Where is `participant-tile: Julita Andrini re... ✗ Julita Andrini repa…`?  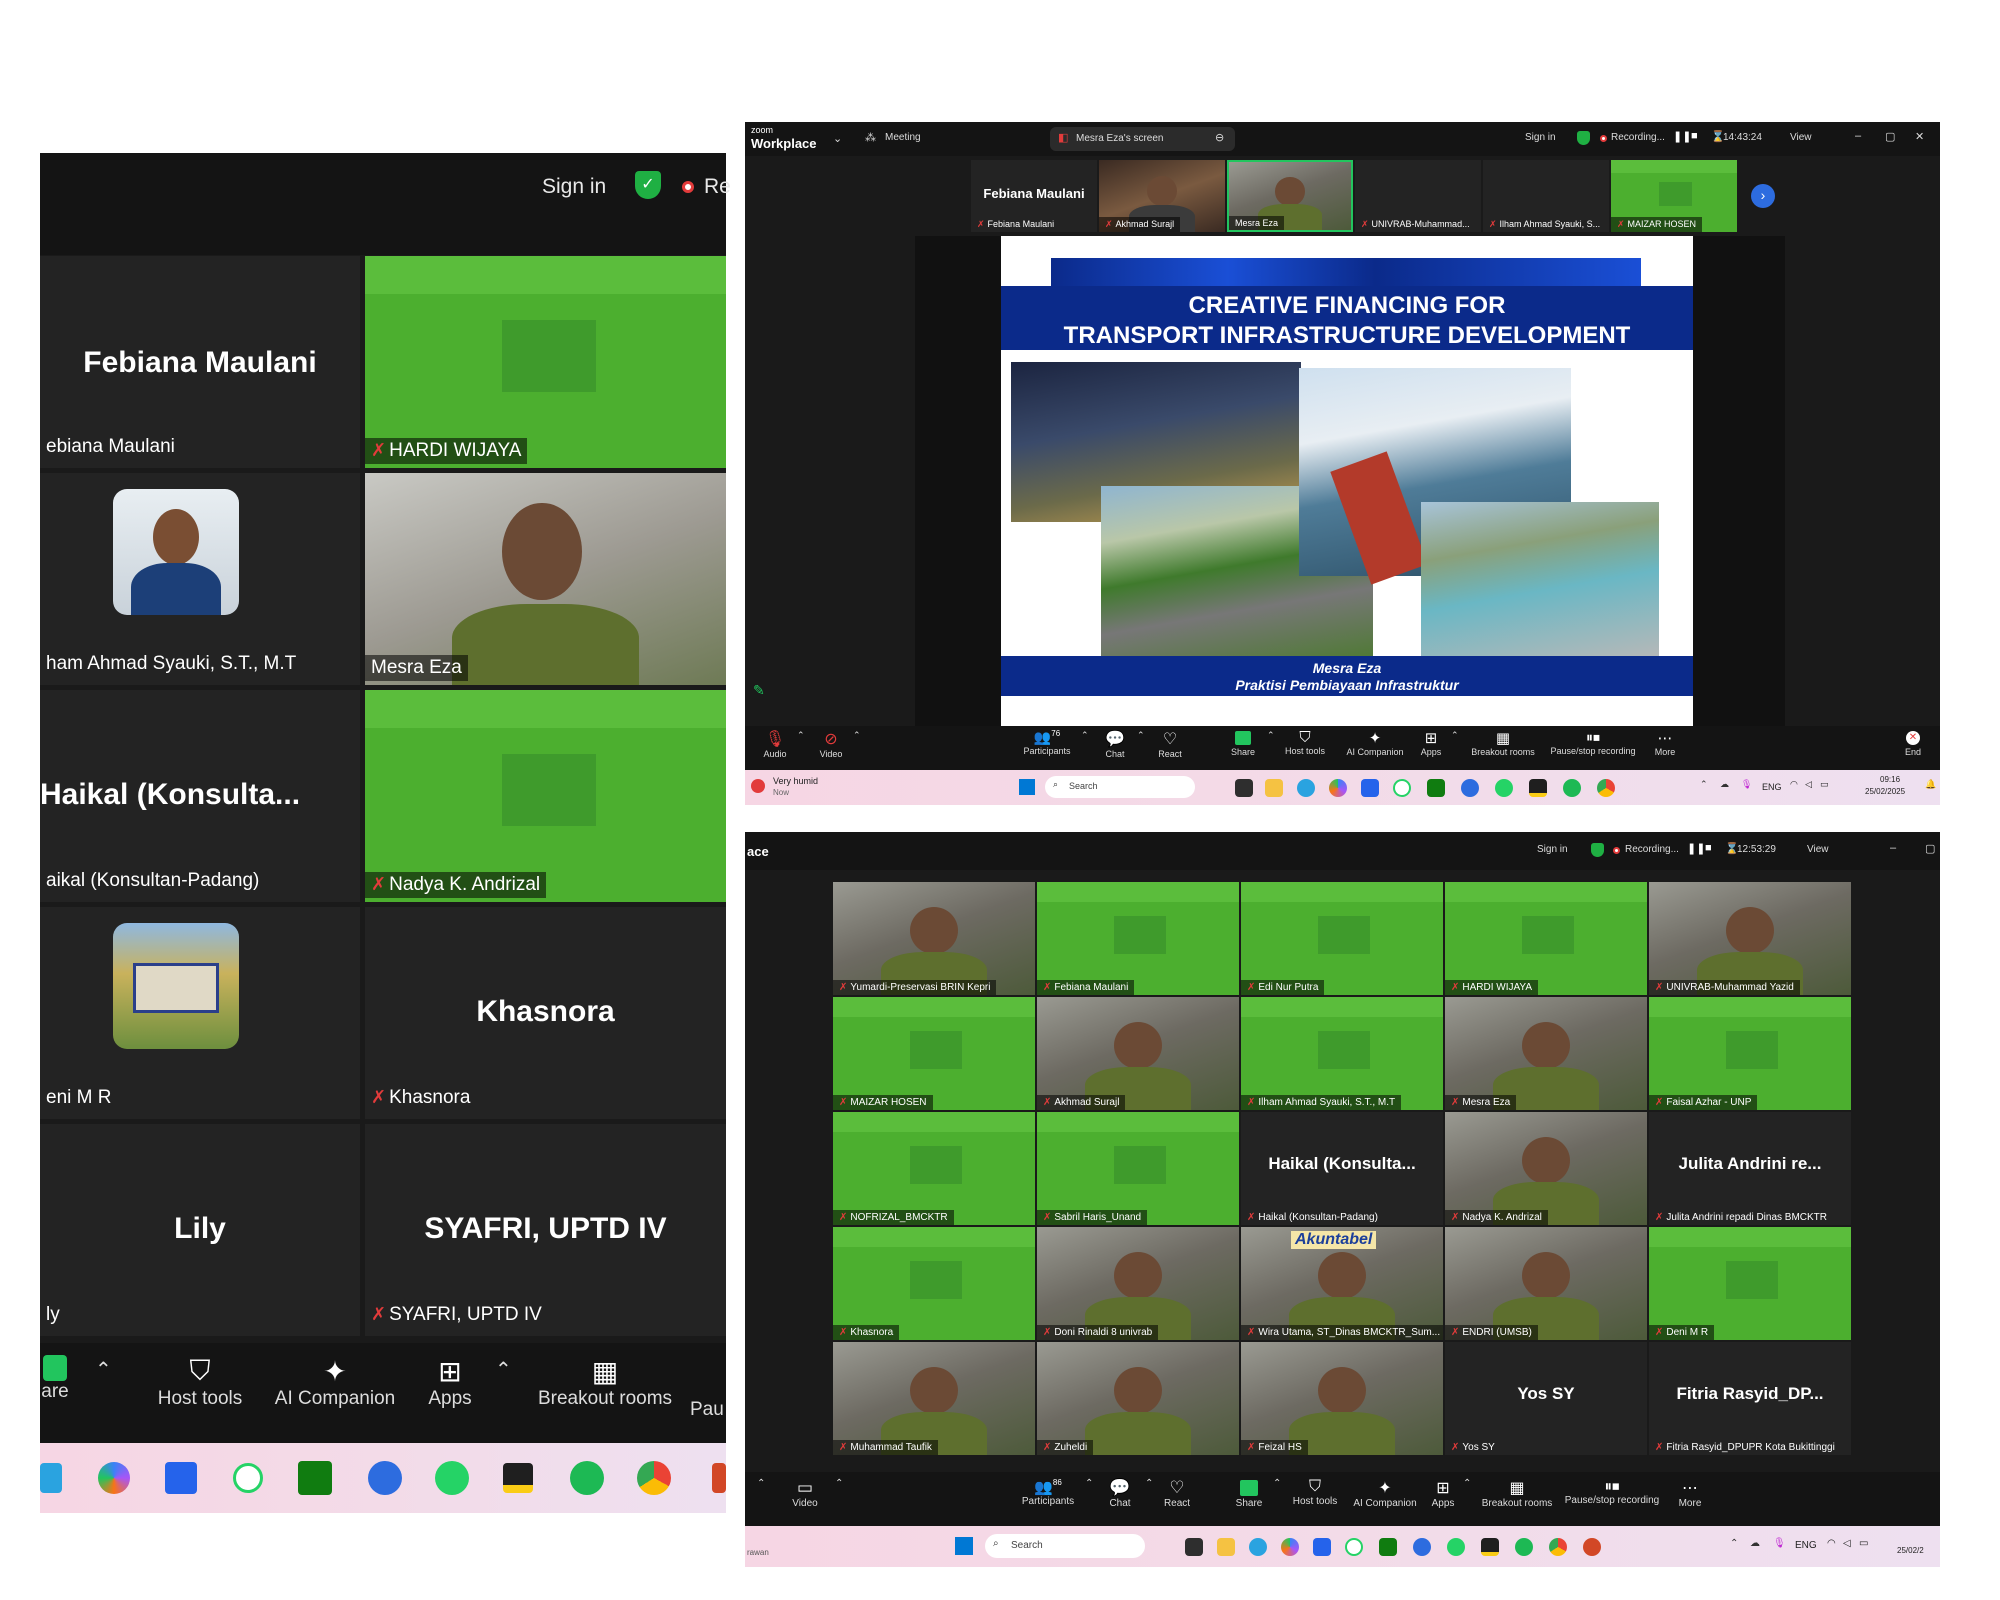 participant-tile: Julita Andrini re... ✗ Julita Andrini repa… is located at coordinates (1750, 1168).